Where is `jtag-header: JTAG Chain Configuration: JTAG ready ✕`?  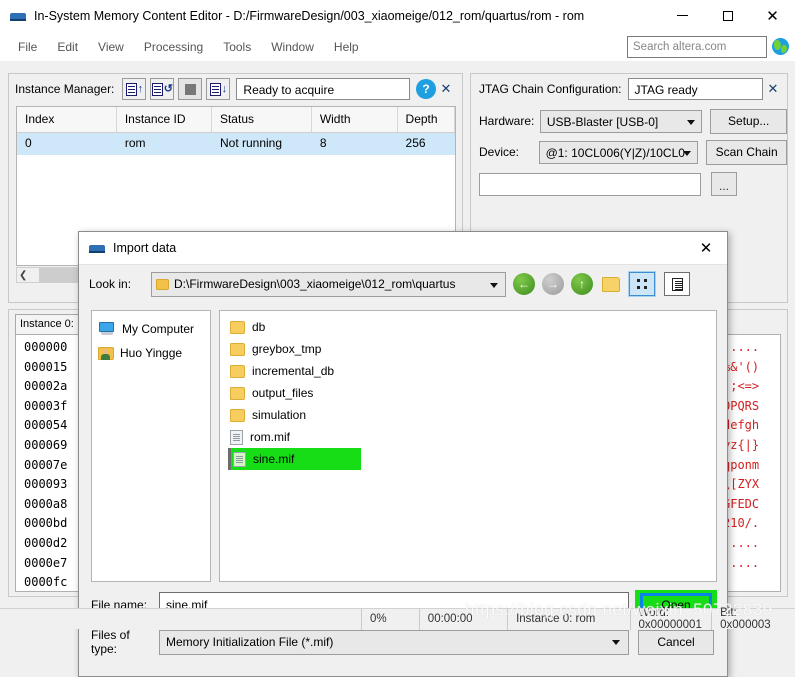
jtag-header: JTAG Chain Configuration: JTAG ready ✕ is located at coordinates (629, 89).